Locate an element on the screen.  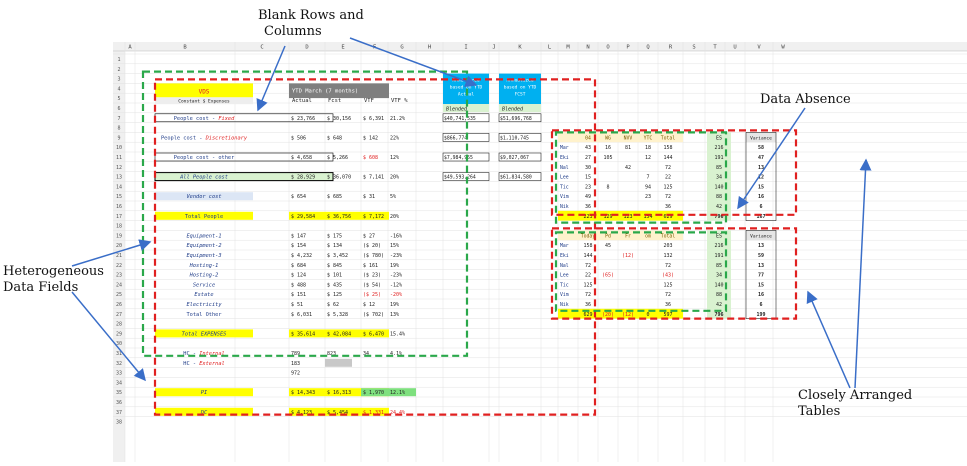
row-label: Equipment-3 is located at coordinates (203, 256).